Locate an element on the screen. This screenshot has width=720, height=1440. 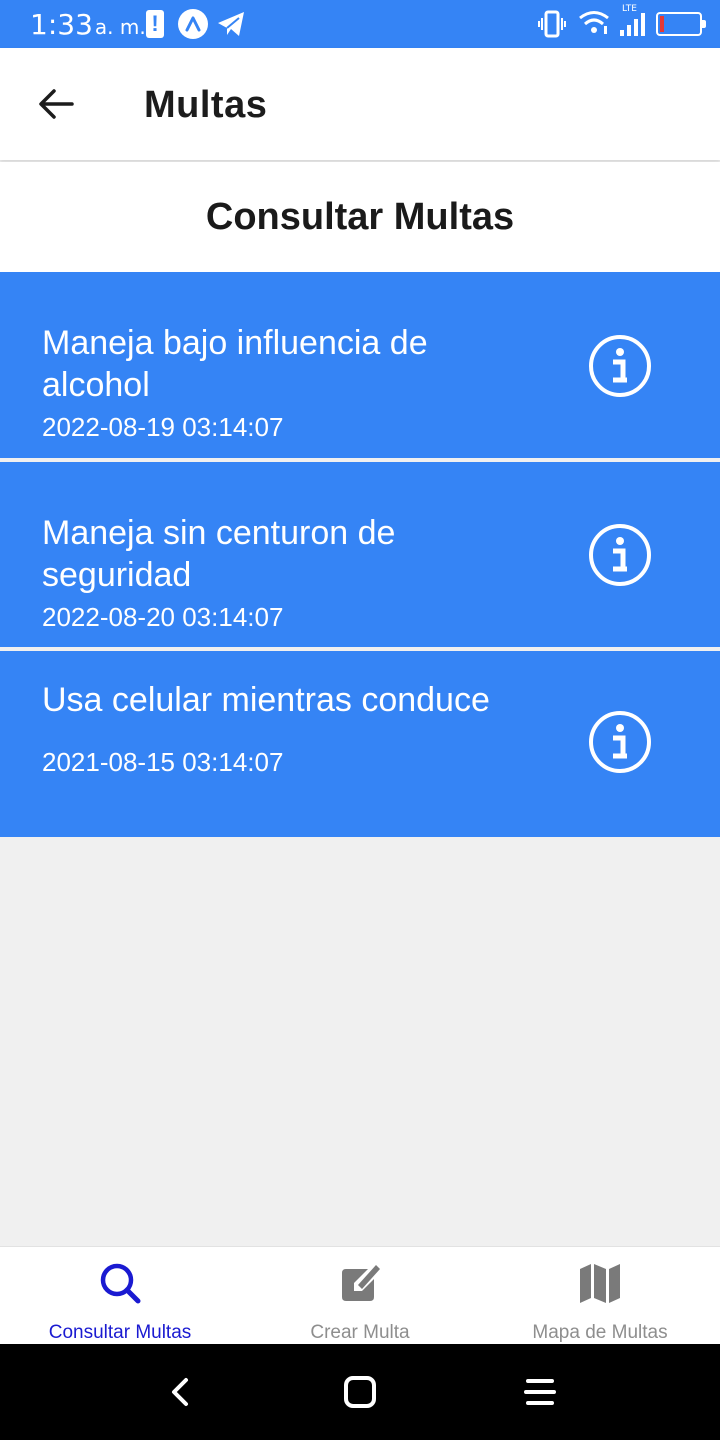
expo-icon is located at coordinates (193, 24).